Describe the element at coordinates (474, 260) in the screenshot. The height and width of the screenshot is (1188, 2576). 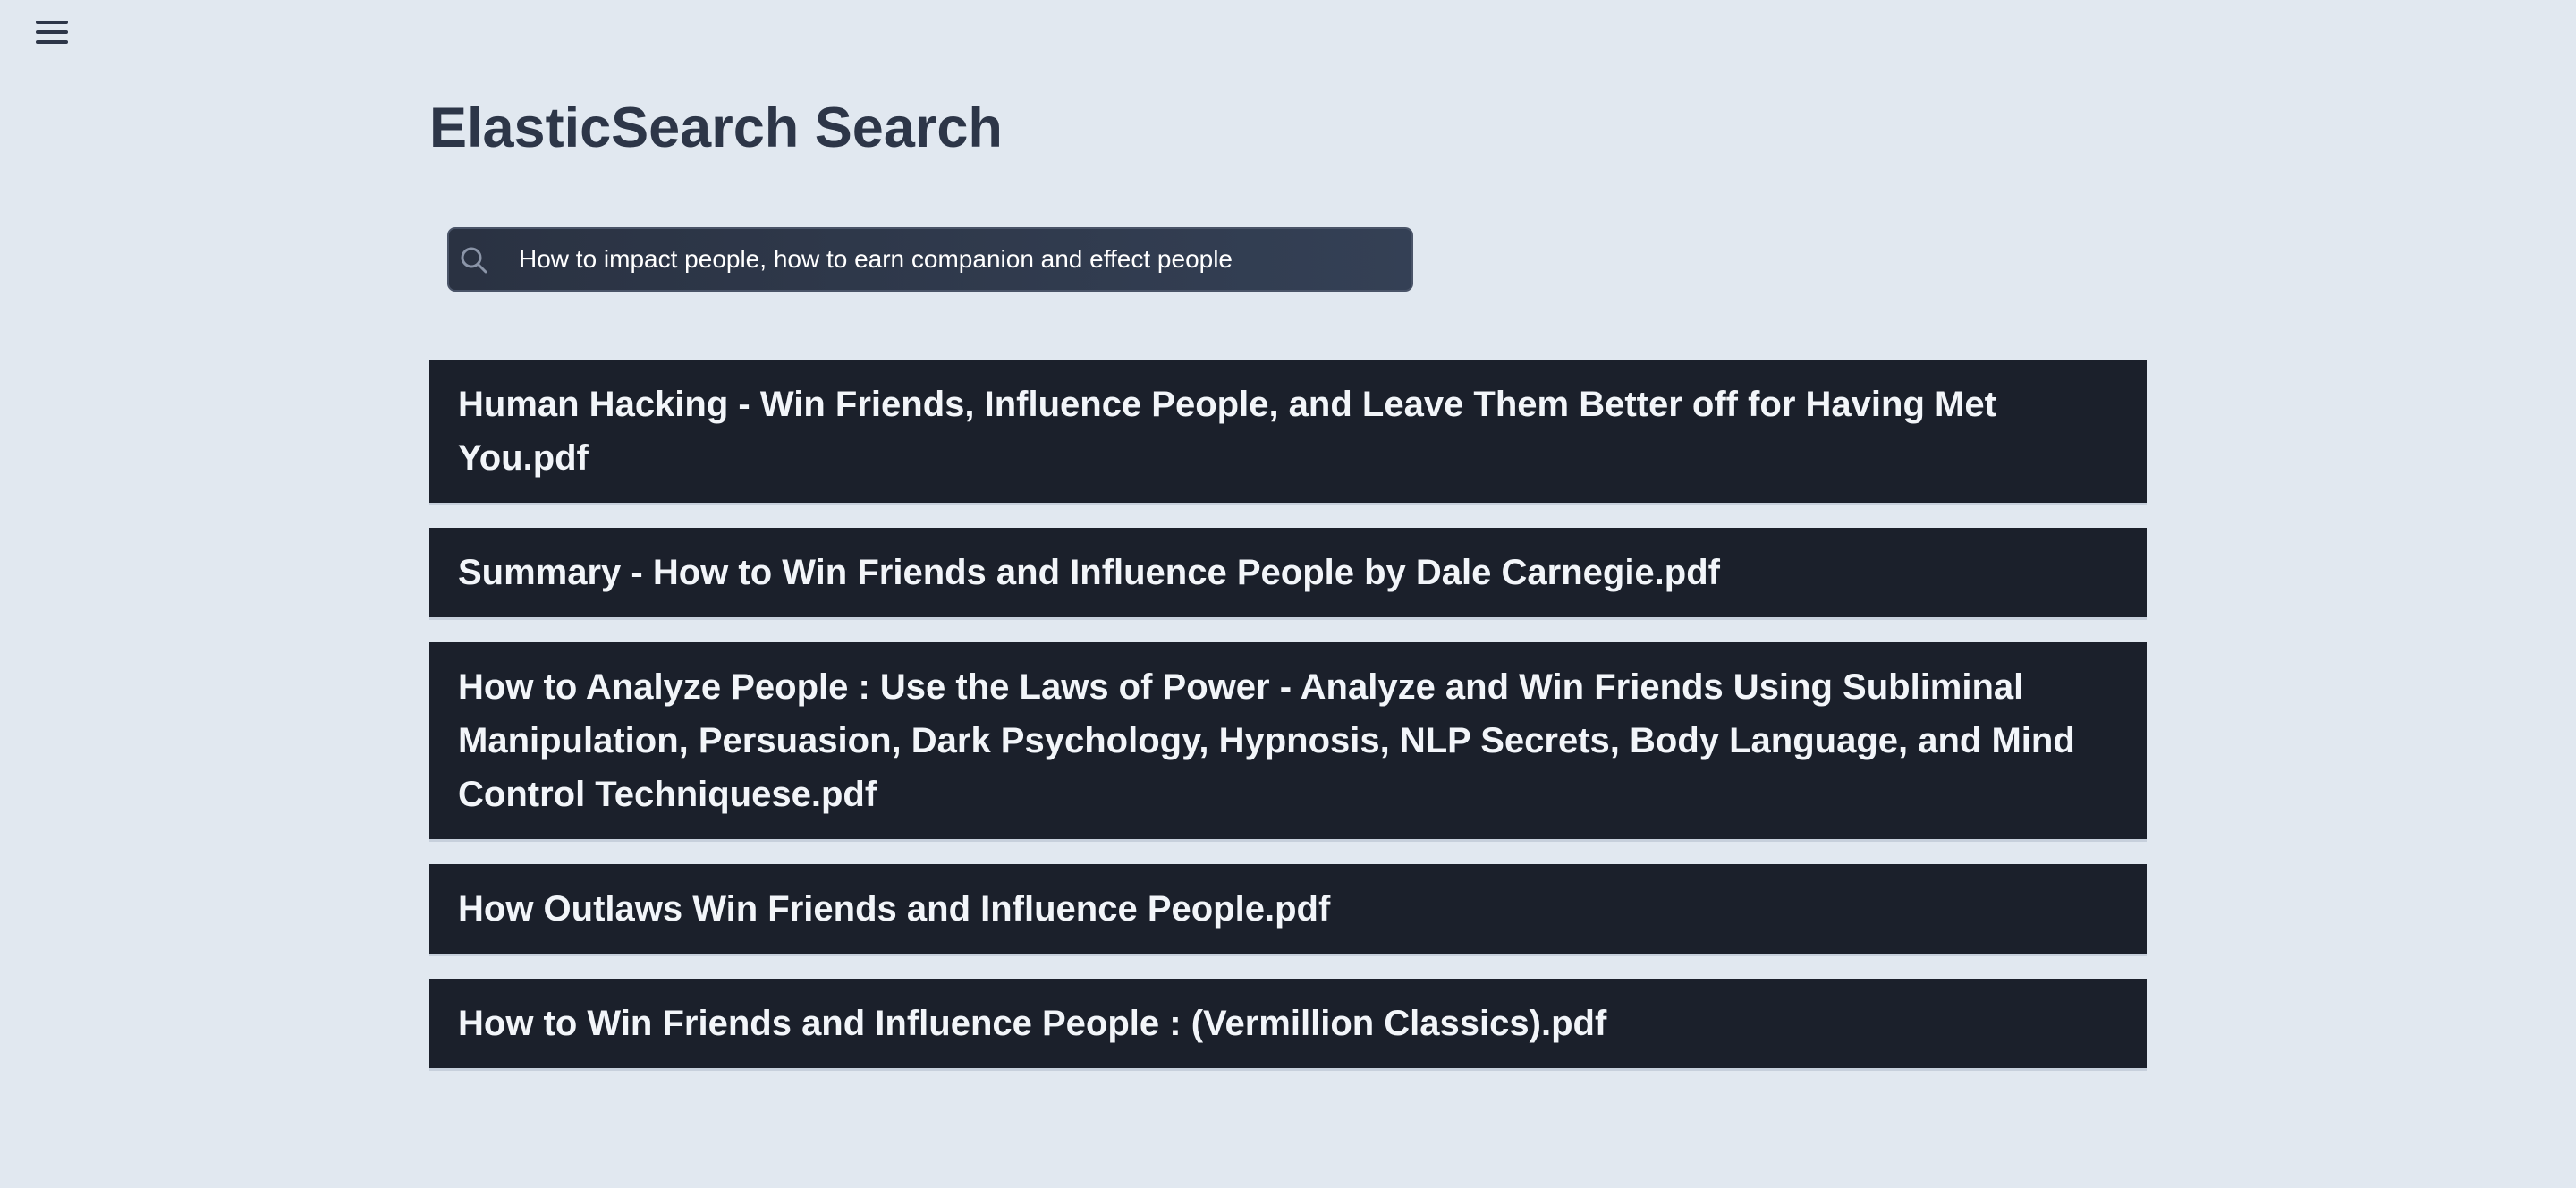
I see `search-icon` at that location.